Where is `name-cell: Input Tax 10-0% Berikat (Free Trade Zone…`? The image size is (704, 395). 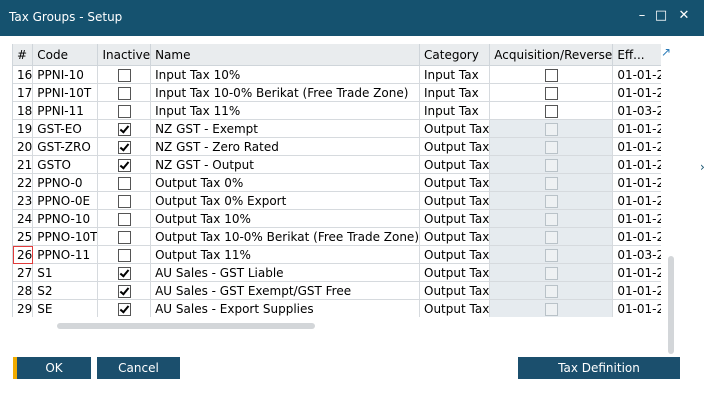
name-cell: Input Tax 10-0% Berikat (Free Trade Zone… is located at coordinates (285, 92).